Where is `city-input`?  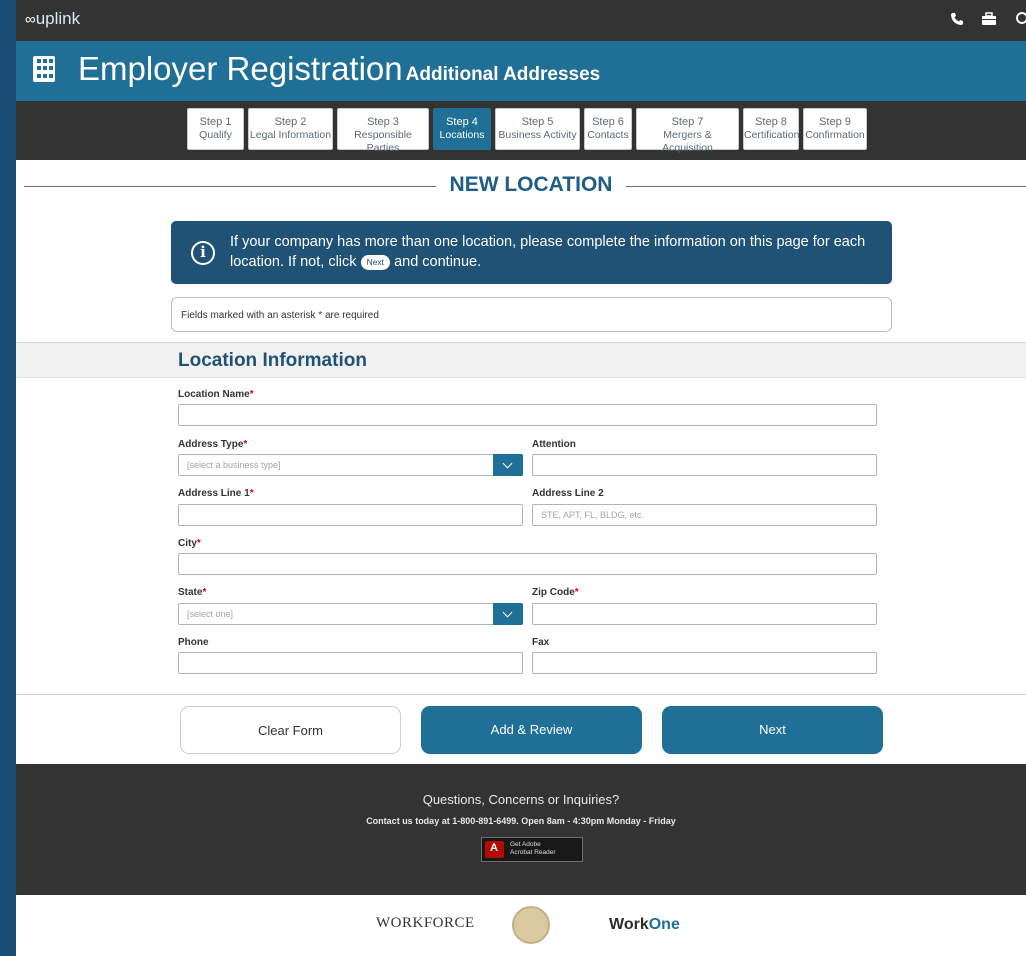
city-input is located at coordinates (527, 564).